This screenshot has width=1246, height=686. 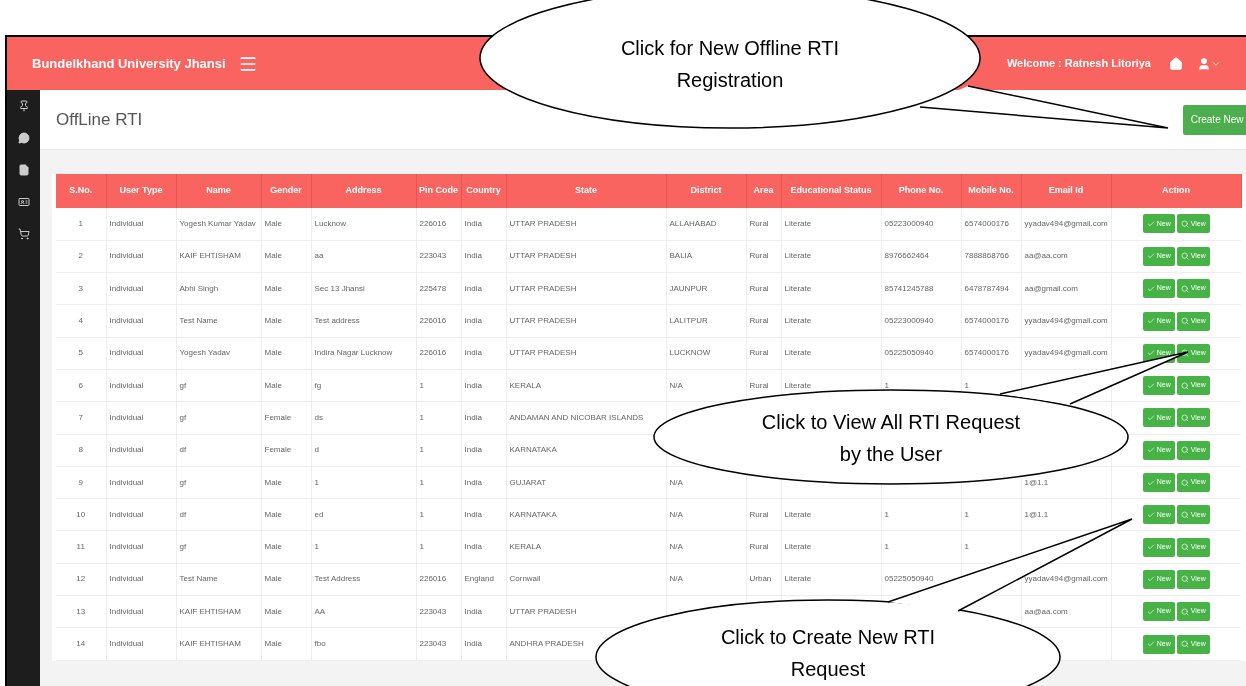 What do you see at coordinates (81, 579) in the screenshot?
I see `table-cell: 12` at bounding box center [81, 579].